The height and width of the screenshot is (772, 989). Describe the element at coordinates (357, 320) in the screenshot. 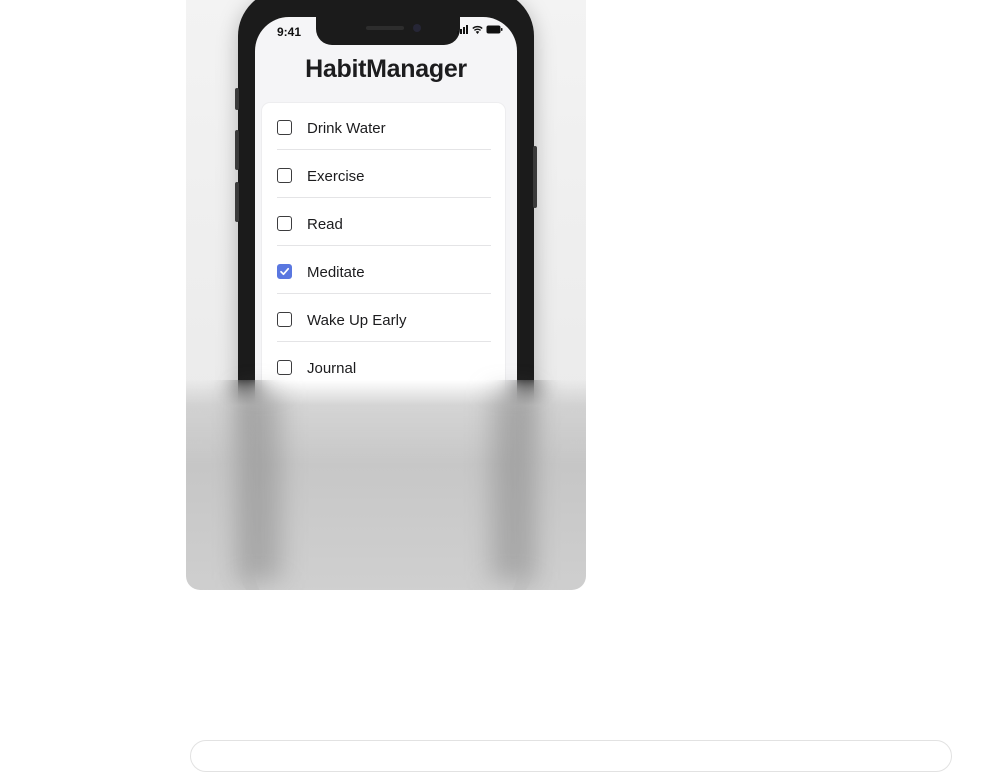

I see `habit-label: Wake Up Early` at that location.